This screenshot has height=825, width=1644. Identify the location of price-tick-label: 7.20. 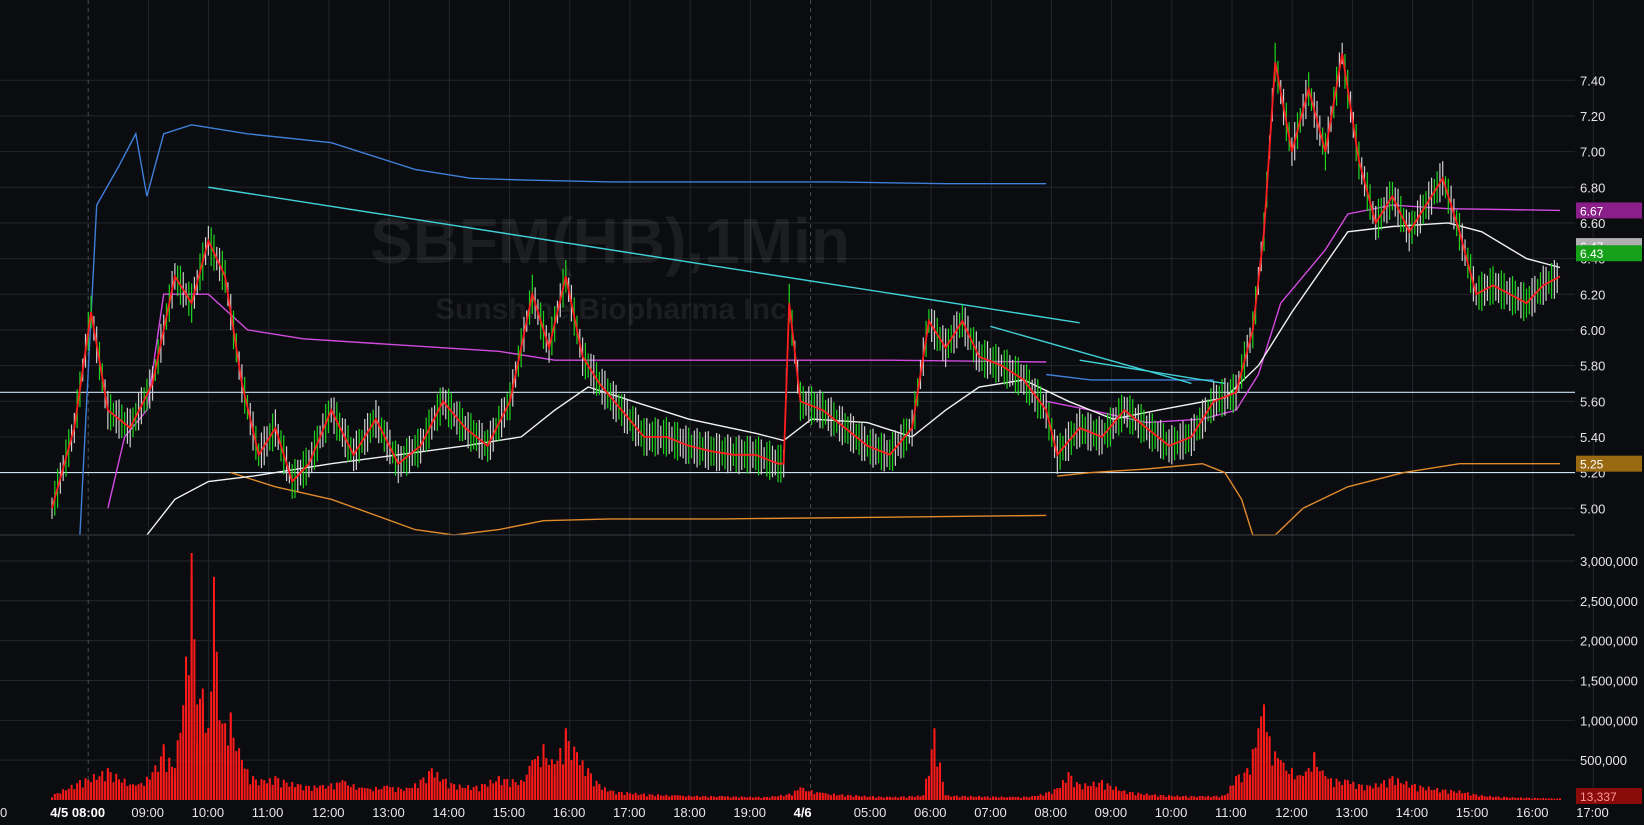
(1592, 116).